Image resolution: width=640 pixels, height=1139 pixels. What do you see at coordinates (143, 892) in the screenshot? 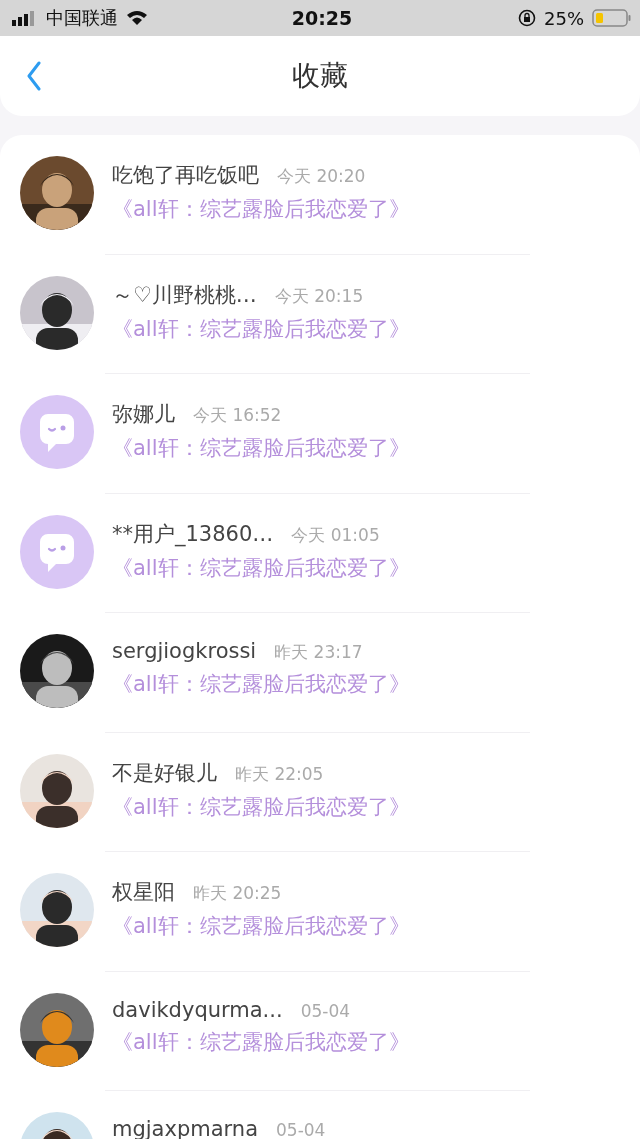
I see `user-name: 权星阳` at bounding box center [143, 892].